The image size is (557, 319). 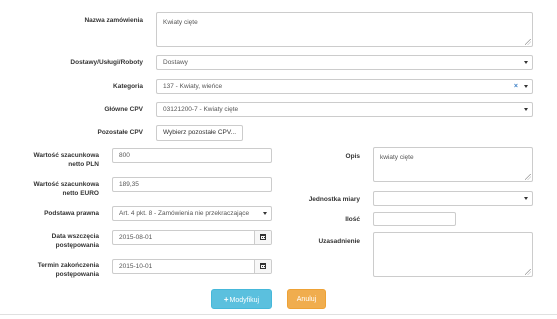 What do you see at coordinates (106, 62) in the screenshot?
I see `supply-type-label: Dostawy/Usługi/Roboty` at bounding box center [106, 62].